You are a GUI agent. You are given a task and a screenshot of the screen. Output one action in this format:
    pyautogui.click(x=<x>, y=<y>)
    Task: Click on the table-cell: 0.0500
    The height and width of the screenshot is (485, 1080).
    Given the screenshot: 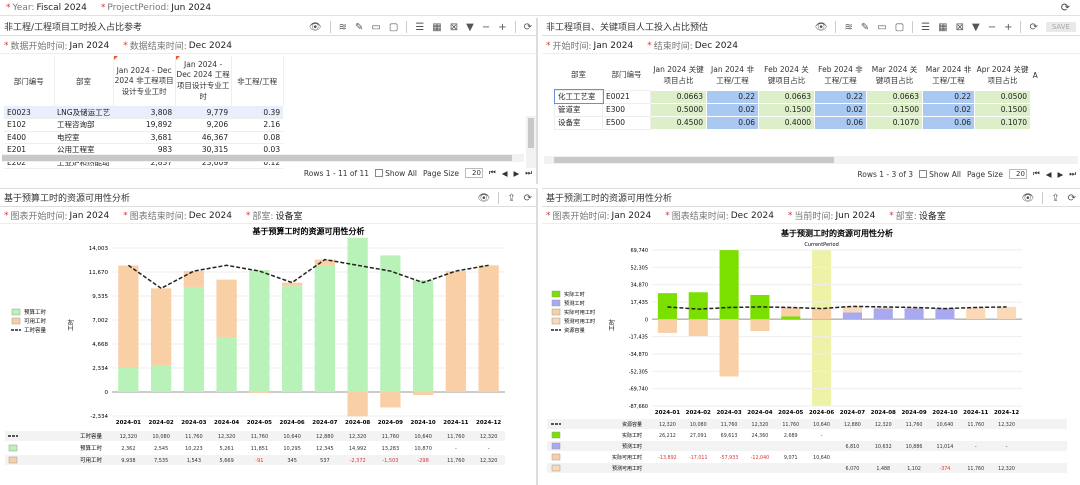 What is the action you would take?
    pyautogui.click(x=1002, y=96)
    